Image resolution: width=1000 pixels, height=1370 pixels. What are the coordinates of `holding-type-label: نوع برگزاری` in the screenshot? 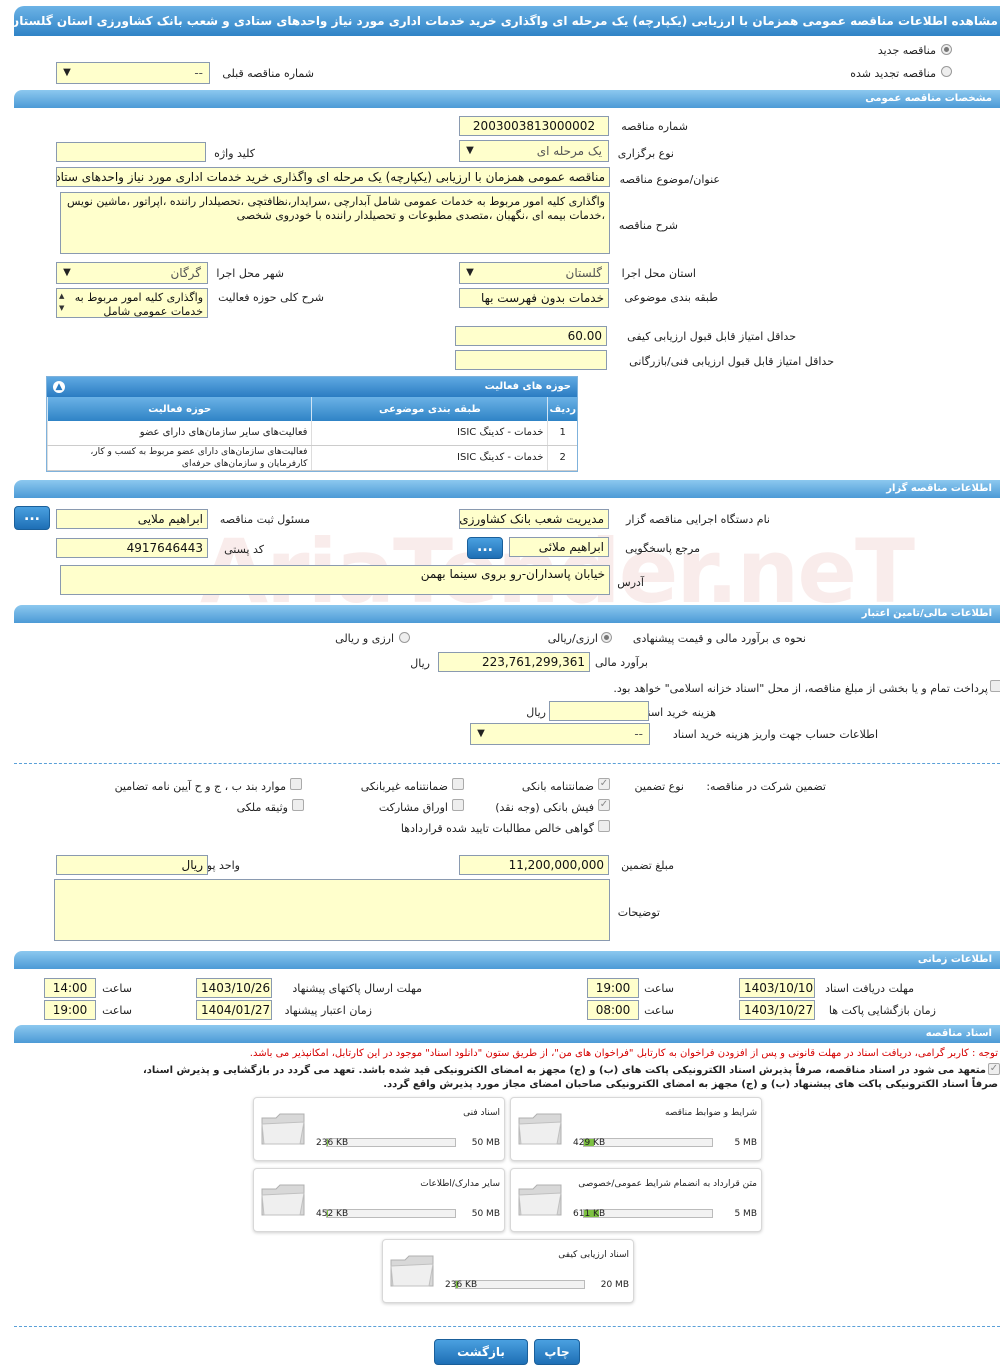 It's located at (645, 153).